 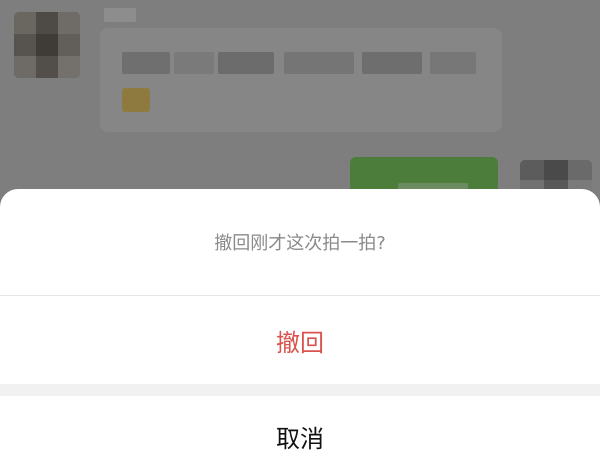 What do you see at coordinates (47, 45) in the screenshot?
I see `contact-avatar` at bounding box center [47, 45].